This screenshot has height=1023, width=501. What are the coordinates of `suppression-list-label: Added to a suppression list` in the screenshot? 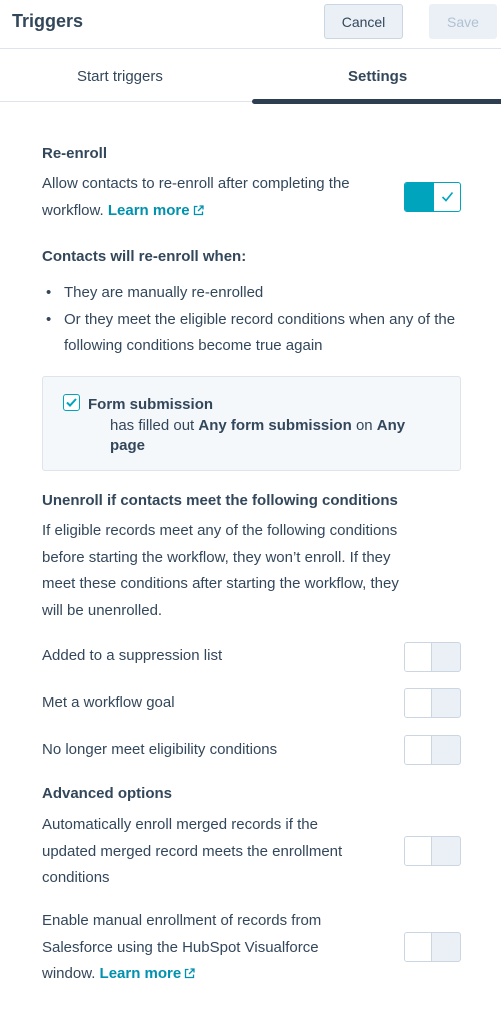 It's located at (132, 655).